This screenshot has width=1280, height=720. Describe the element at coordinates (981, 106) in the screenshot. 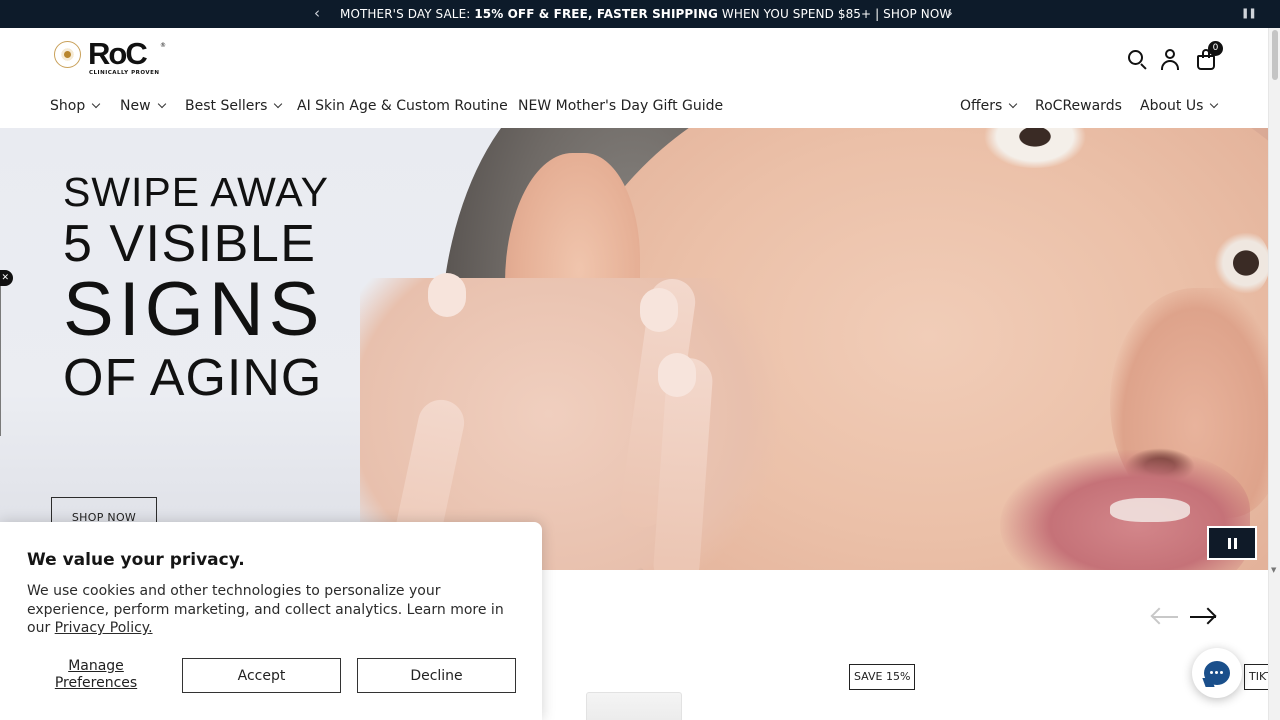

I see `nav-label: Offers` at that location.